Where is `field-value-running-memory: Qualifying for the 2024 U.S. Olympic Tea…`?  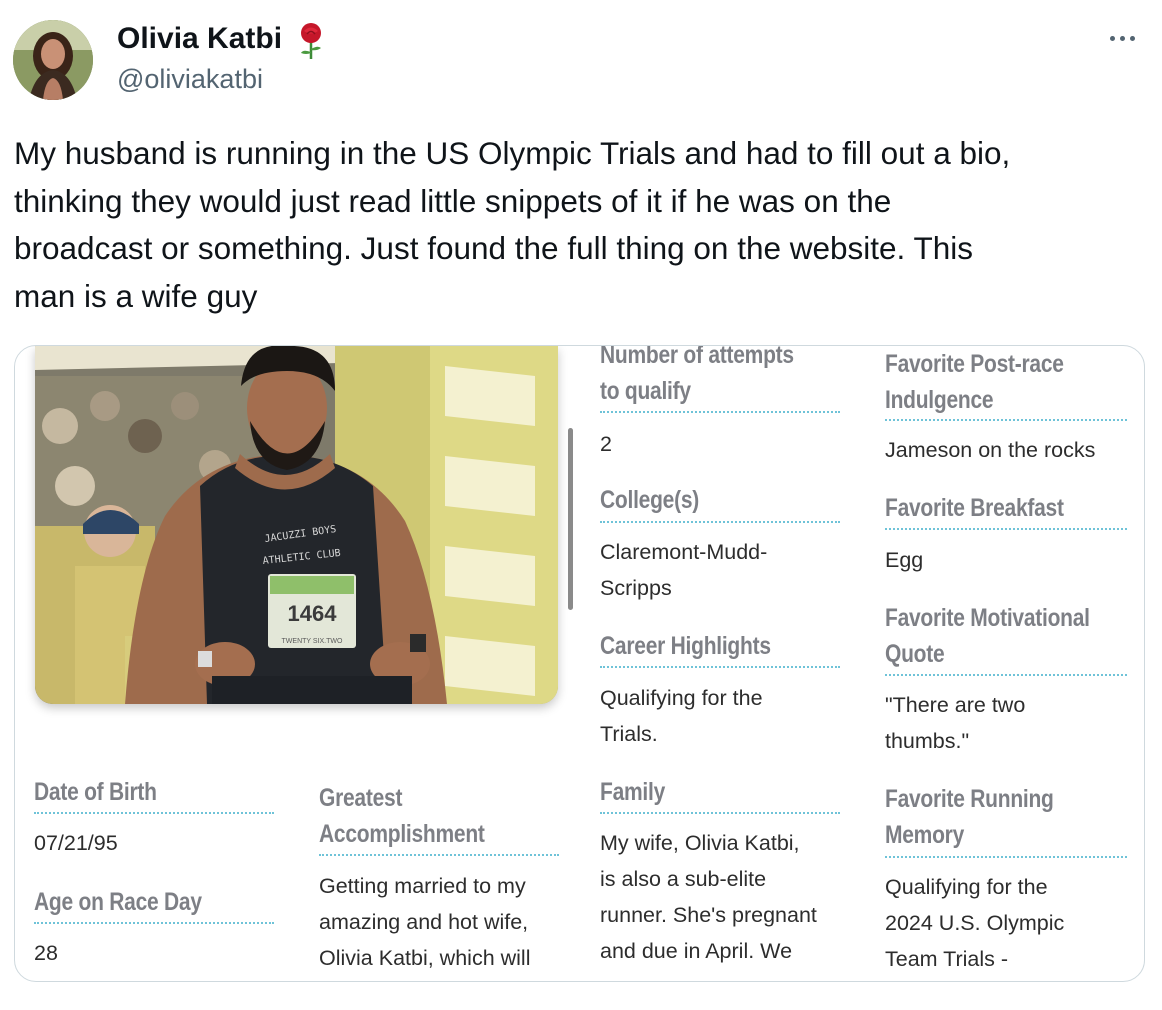 field-value-running-memory: Qualifying for the 2024 U.S. Olympic Tea… is located at coordinates (975, 923).